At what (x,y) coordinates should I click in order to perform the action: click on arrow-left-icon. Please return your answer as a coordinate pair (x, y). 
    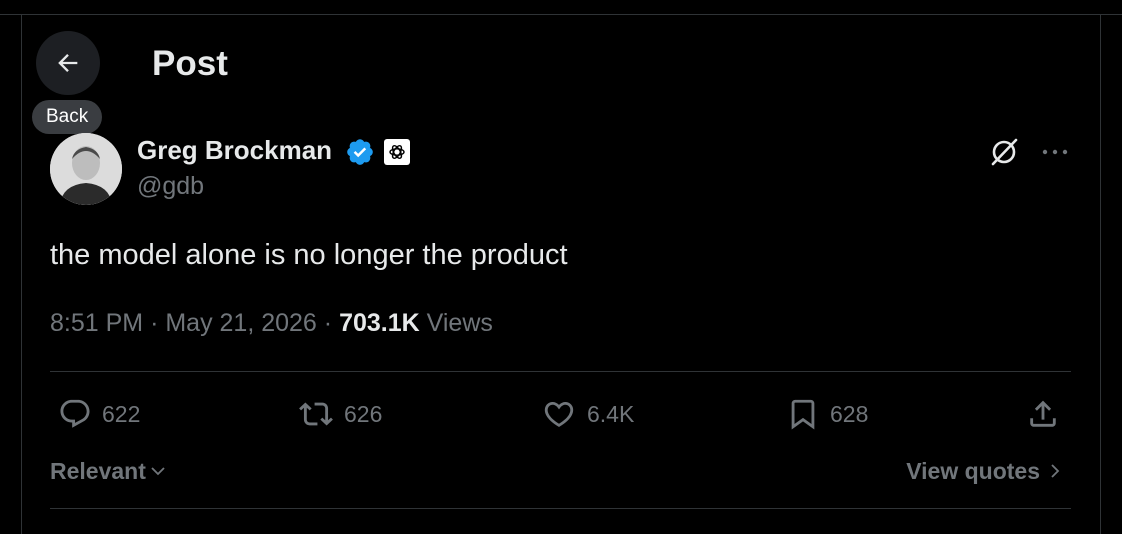
    Looking at the image, I should click on (68, 63).